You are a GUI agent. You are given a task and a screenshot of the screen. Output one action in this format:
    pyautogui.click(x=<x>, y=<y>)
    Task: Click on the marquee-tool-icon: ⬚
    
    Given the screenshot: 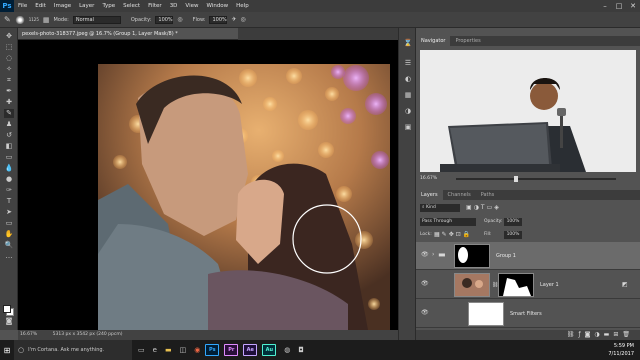 What is the action you would take?
    pyautogui.click(x=9, y=47)
    